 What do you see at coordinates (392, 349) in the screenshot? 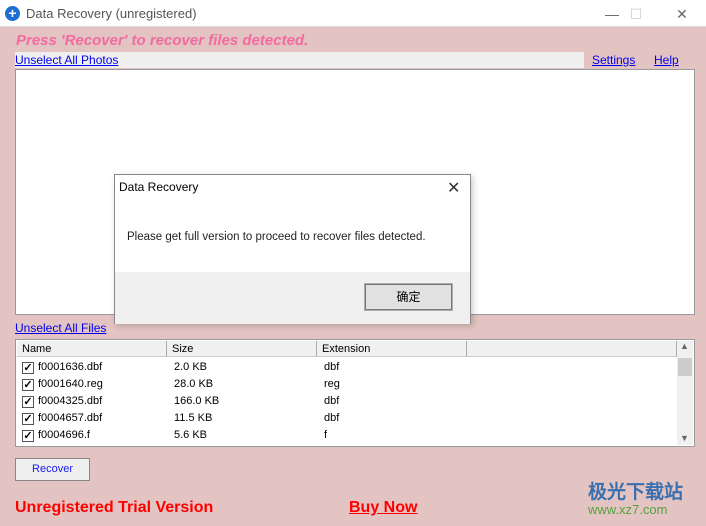
I see `column-header-extension: Extension` at bounding box center [392, 349].